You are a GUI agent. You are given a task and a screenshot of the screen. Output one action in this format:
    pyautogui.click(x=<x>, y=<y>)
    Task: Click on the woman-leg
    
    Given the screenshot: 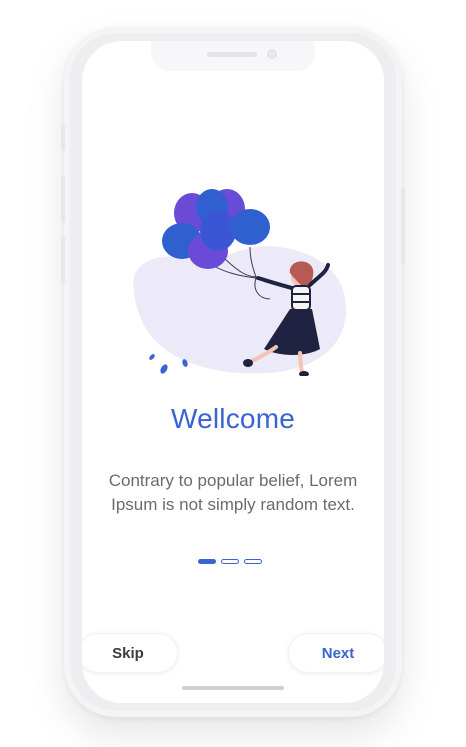 What is the action you would take?
    pyautogui.click(x=301, y=363)
    